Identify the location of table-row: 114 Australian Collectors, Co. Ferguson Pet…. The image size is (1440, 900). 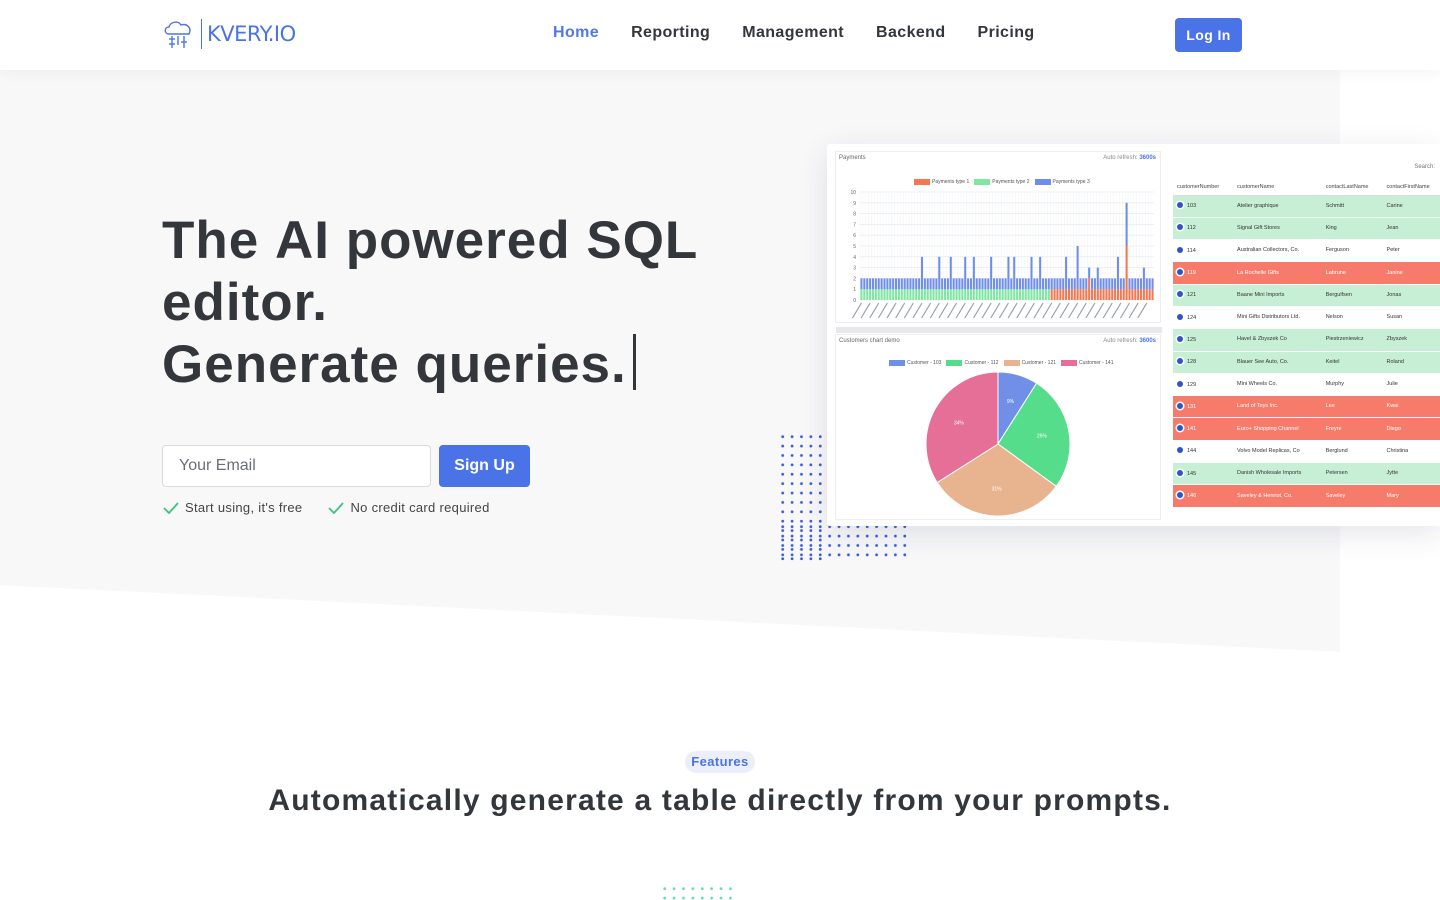
(1306, 251).